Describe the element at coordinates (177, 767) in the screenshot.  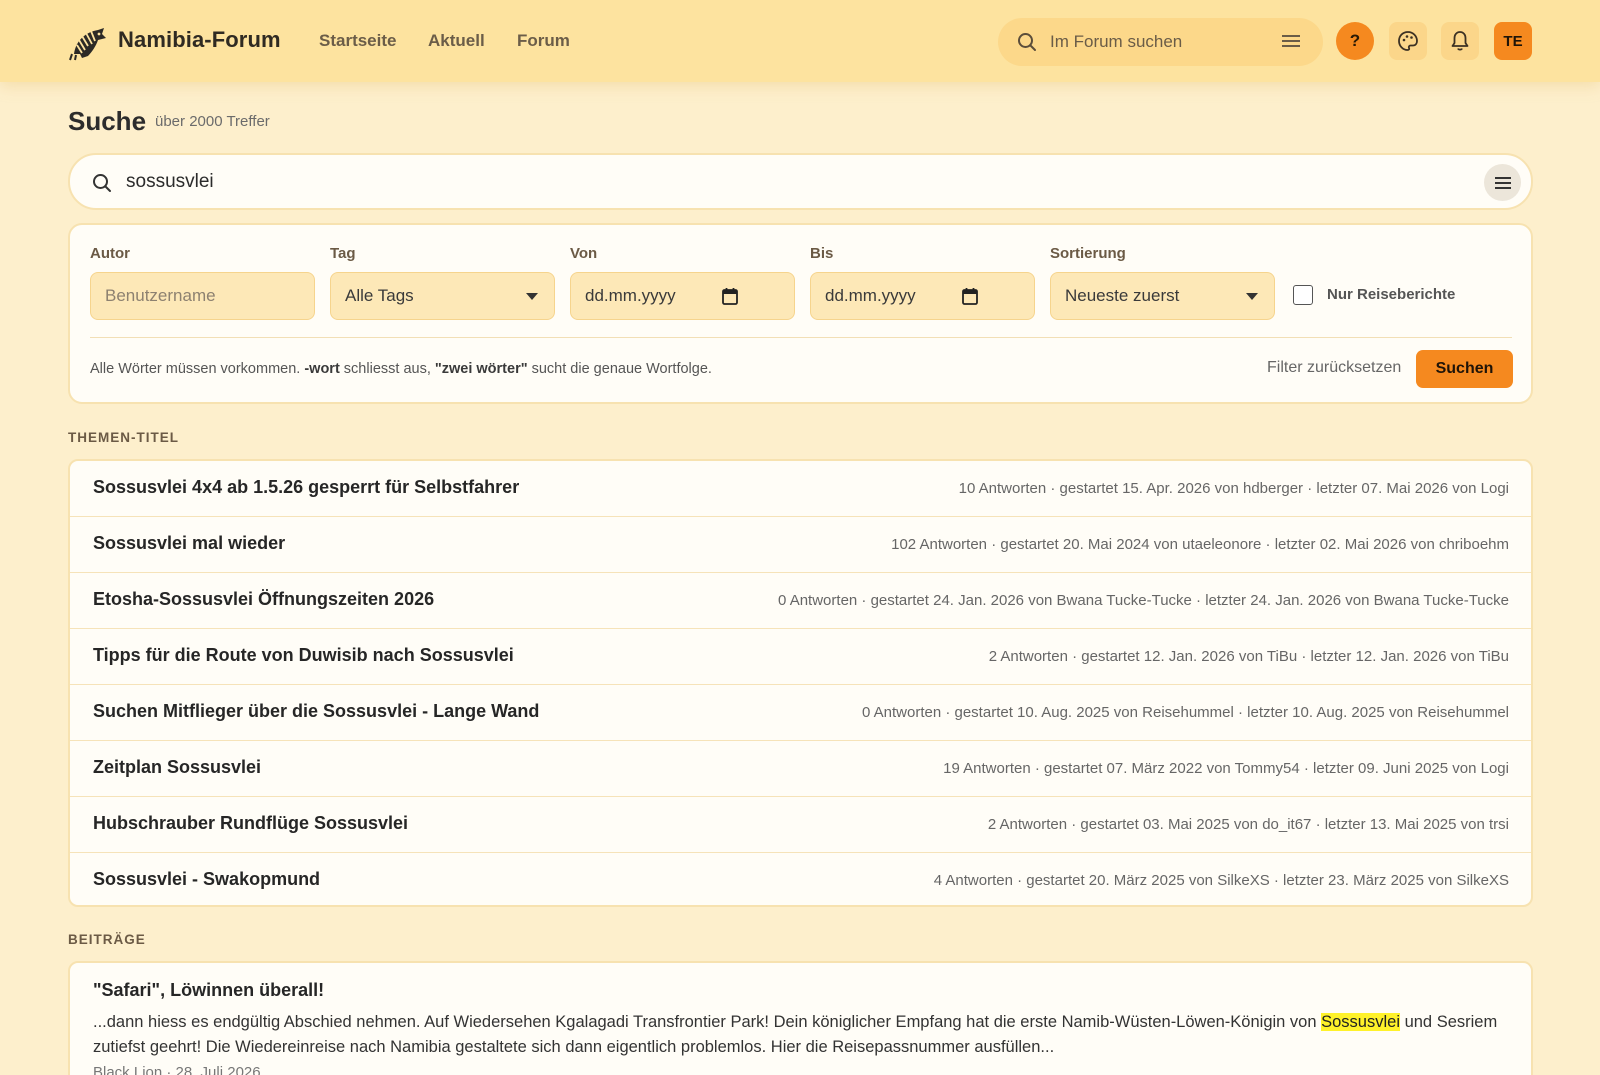
I see `topic-title: Zeitplan Sossusvlei` at that location.